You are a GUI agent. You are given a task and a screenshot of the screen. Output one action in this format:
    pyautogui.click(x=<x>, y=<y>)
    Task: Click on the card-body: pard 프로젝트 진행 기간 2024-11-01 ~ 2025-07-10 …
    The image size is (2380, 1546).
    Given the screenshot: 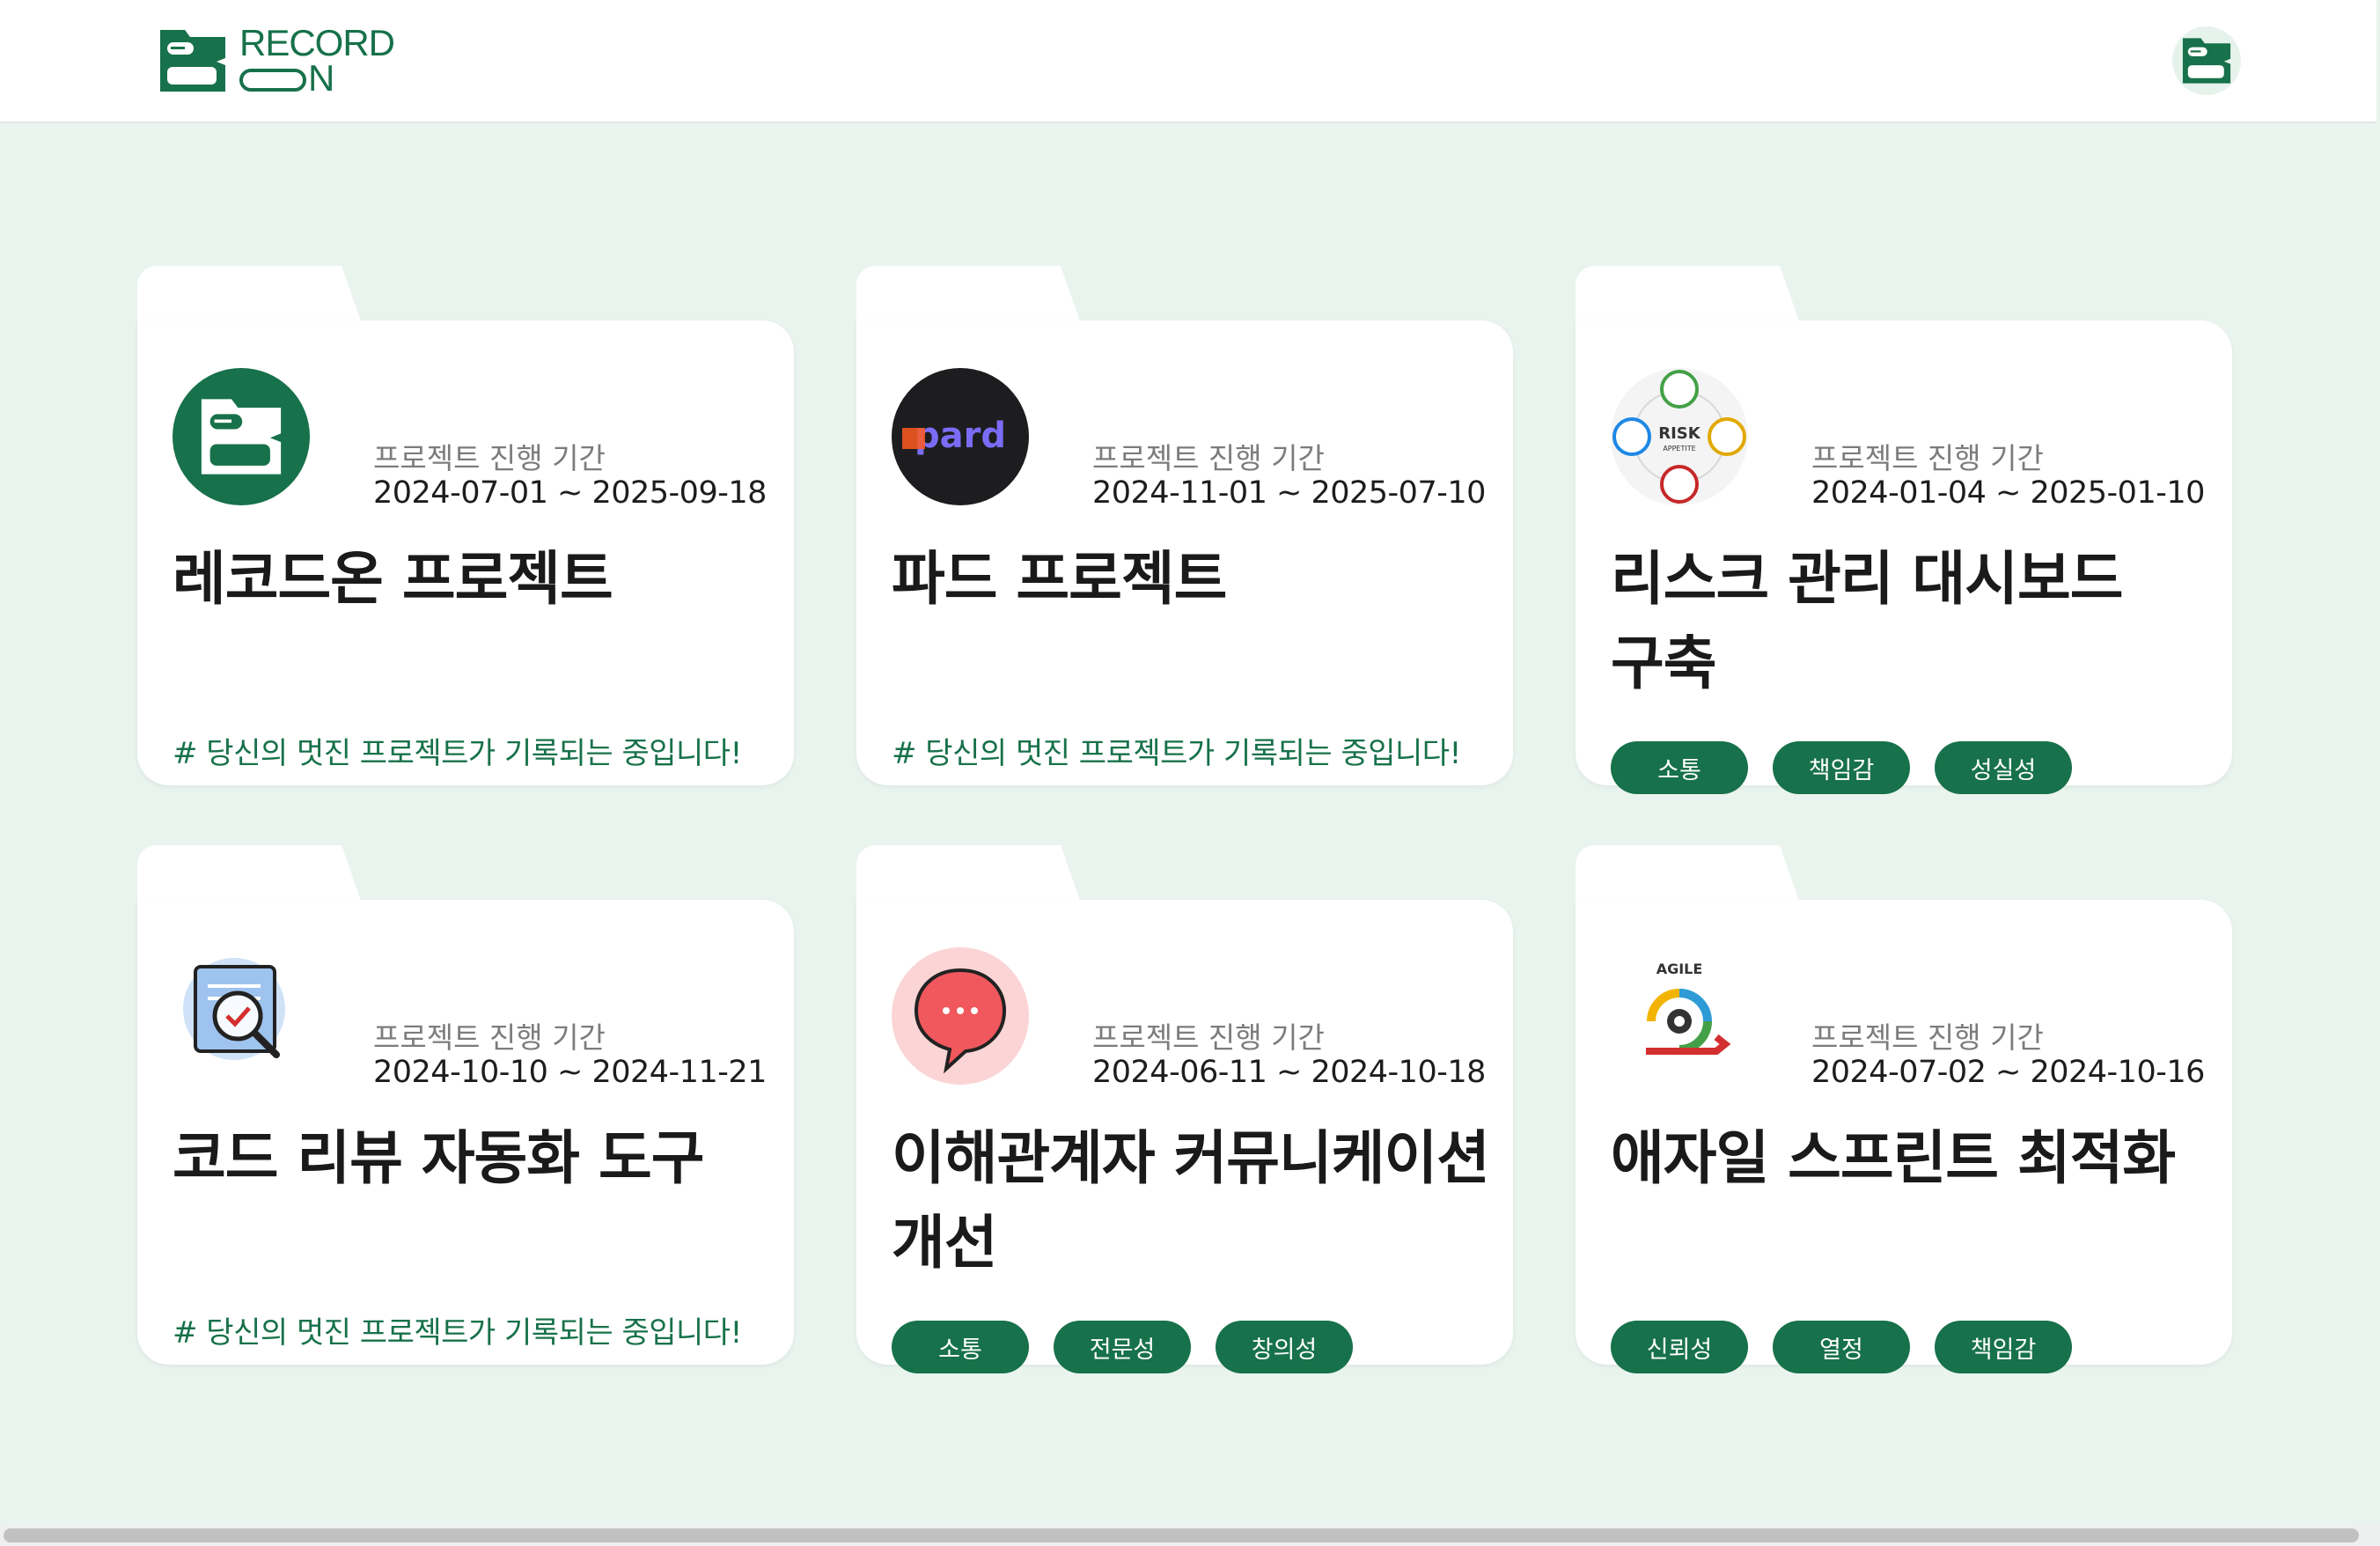 What is the action you would take?
    pyautogui.click(x=1184, y=552)
    